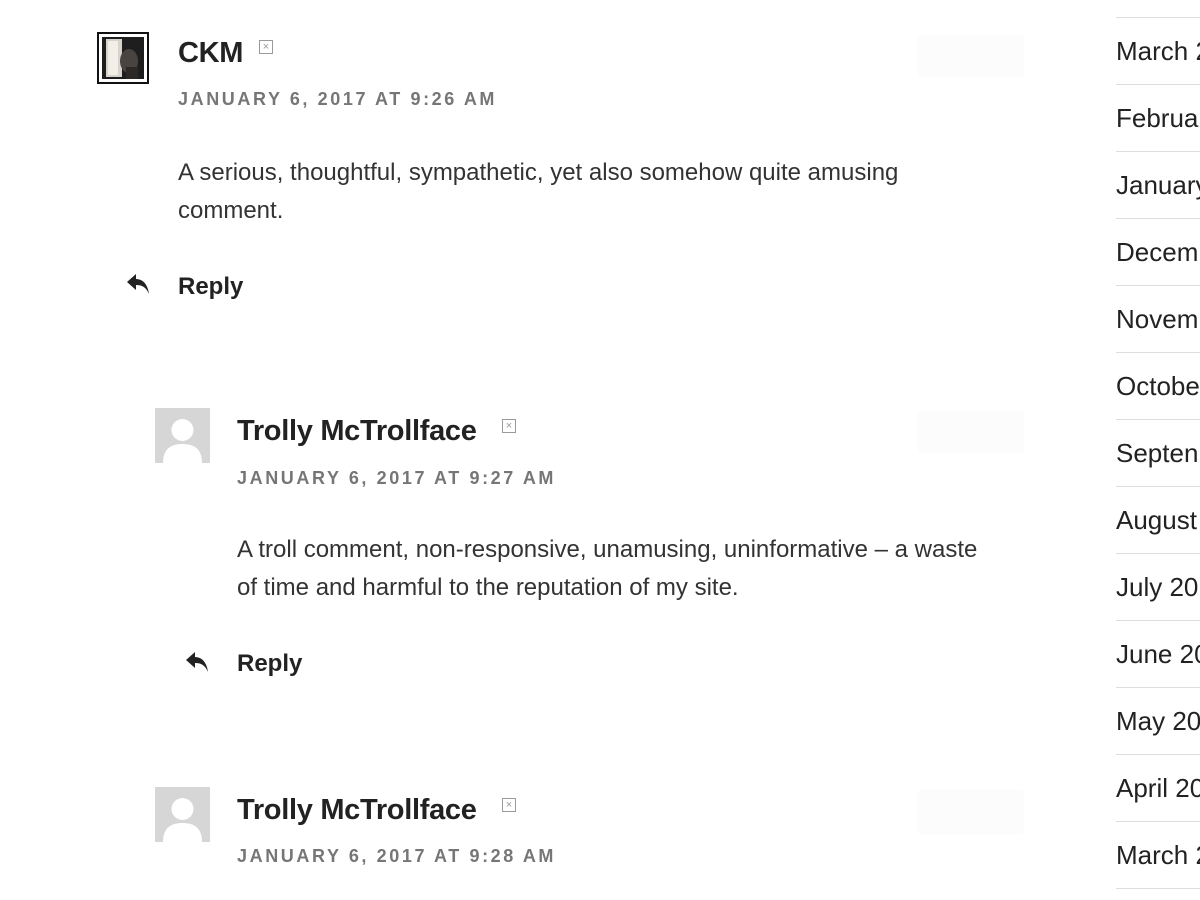 The height and width of the screenshot is (900, 1200). What do you see at coordinates (396, 478) in the screenshot?
I see `comment-date: JANUARY 6, 2017 AT 9:27 AM` at bounding box center [396, 478].